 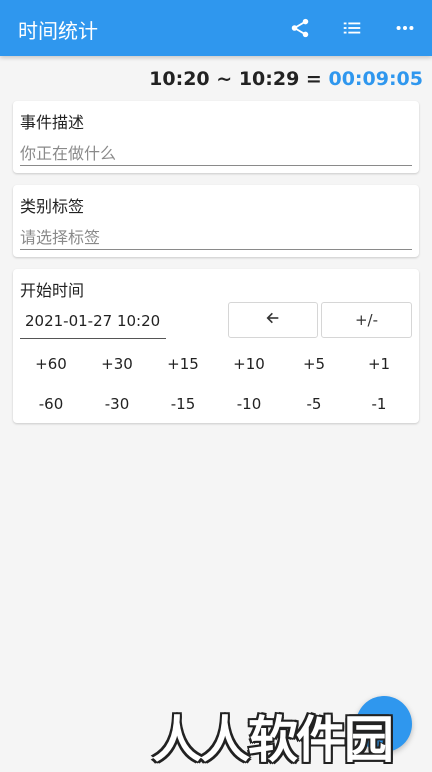 I want to click on event-input: 你正在做什么, so click(x=68, y=152).